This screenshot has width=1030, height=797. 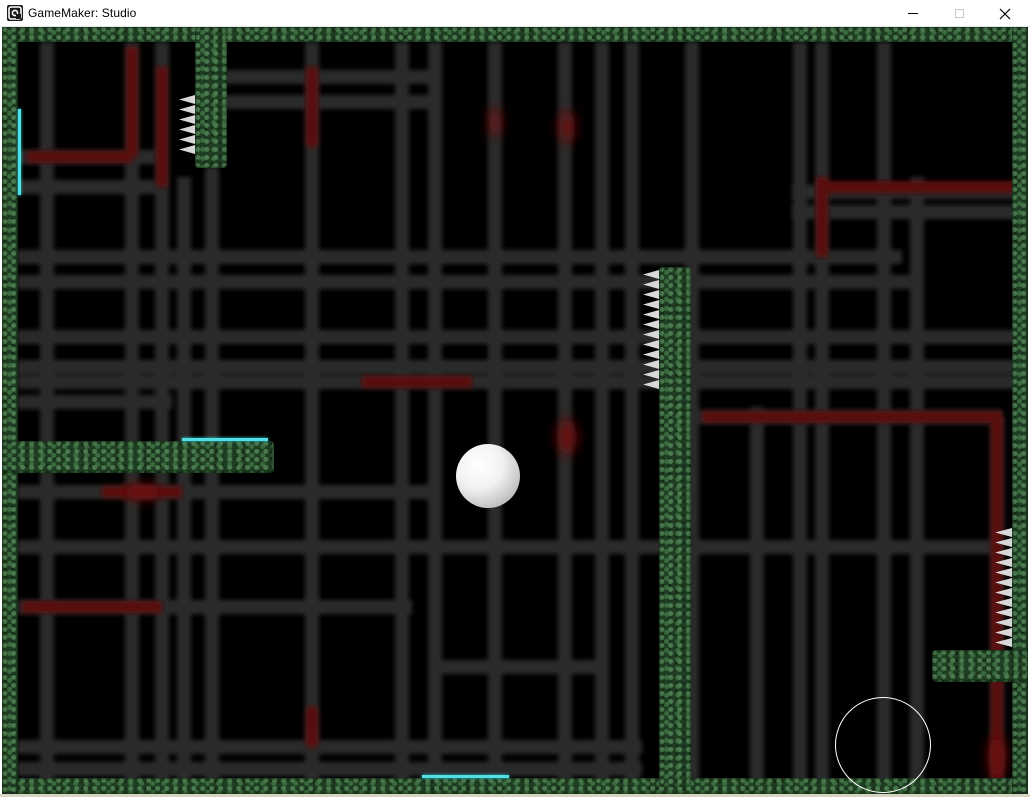 I want to click on wall-center-pillar, so click(x=675, y=527).